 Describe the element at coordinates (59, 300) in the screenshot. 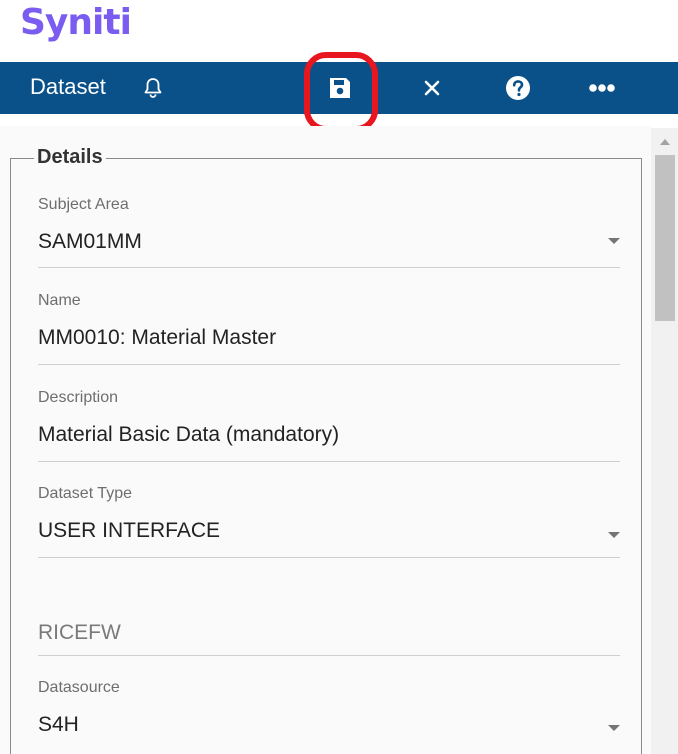

I see `name-label: Name` at that location.